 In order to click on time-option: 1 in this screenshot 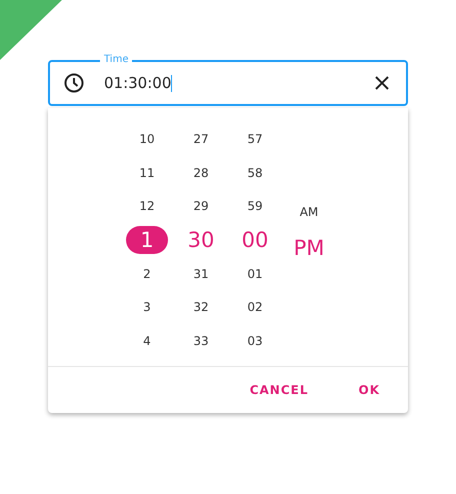, I will do `click(147, 240)`.